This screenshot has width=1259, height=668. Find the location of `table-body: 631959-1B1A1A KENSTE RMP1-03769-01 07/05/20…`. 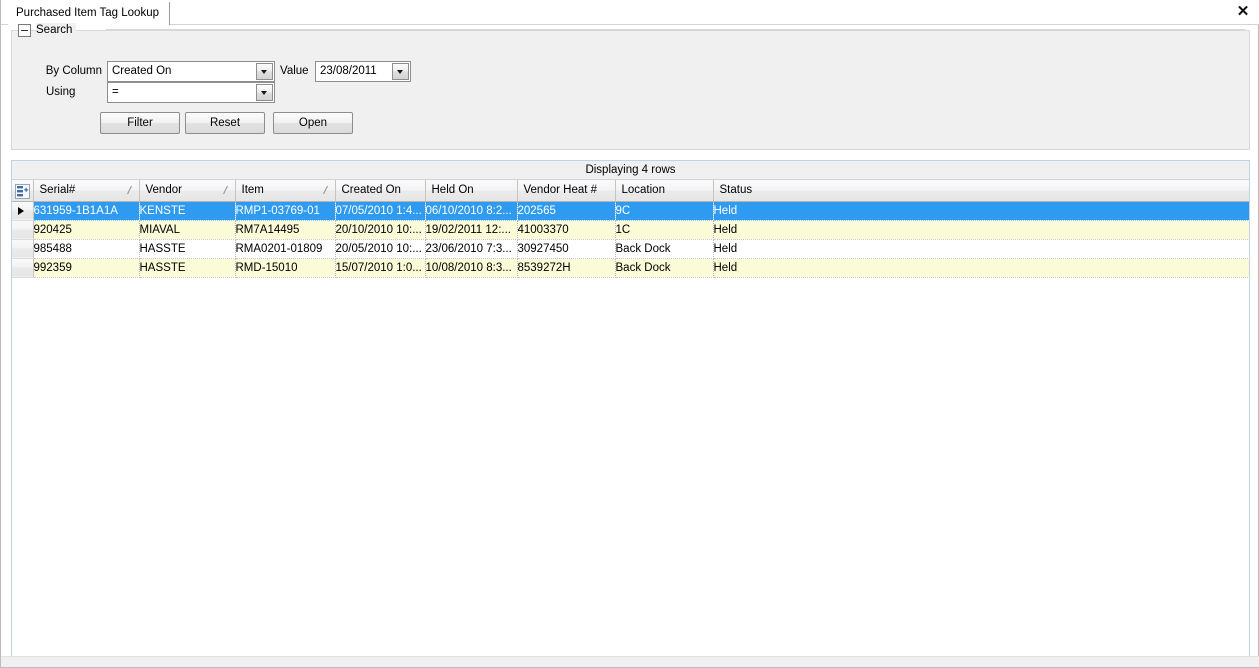

table-body: 631959-1B1A1A KENSTE RMP1-03769-01 07/05/20… is located at coordinates (630, 239).